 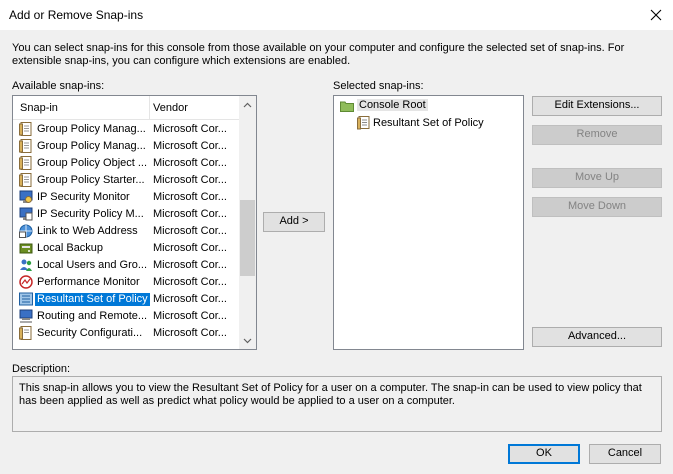 I want to click on move-up-button: Move Up, so click(x=597, y=178).